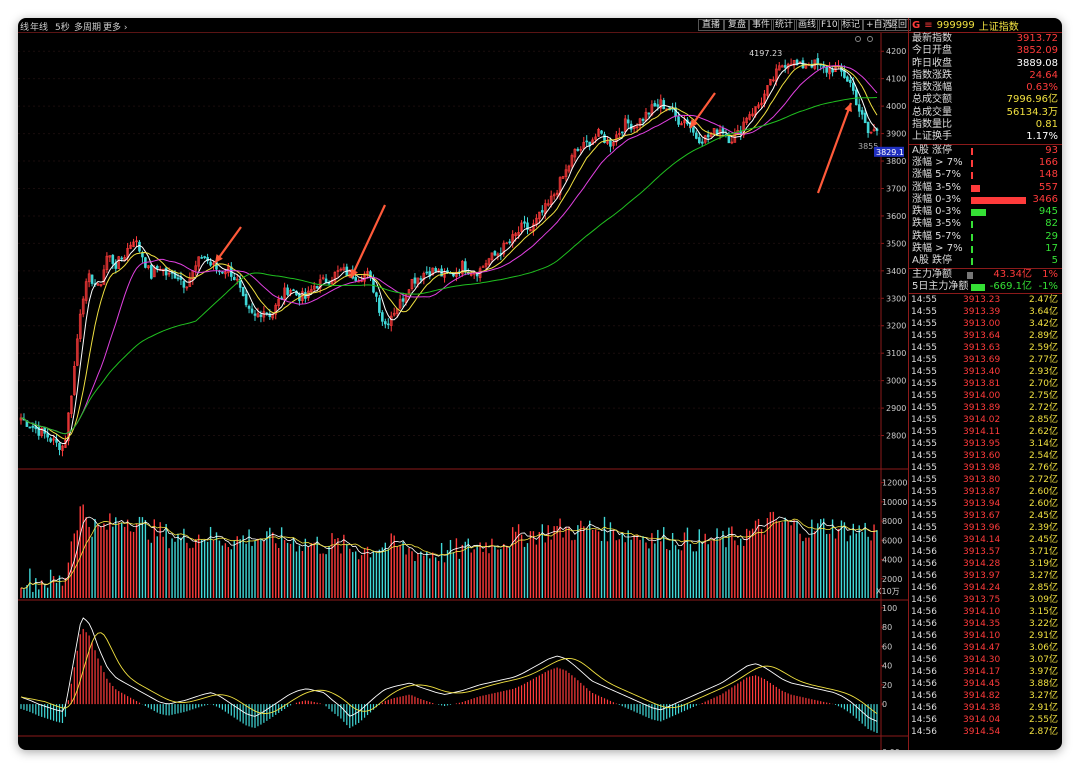  I want to click on stat-row: 总成交量 56134.3万, so click(985, 113).